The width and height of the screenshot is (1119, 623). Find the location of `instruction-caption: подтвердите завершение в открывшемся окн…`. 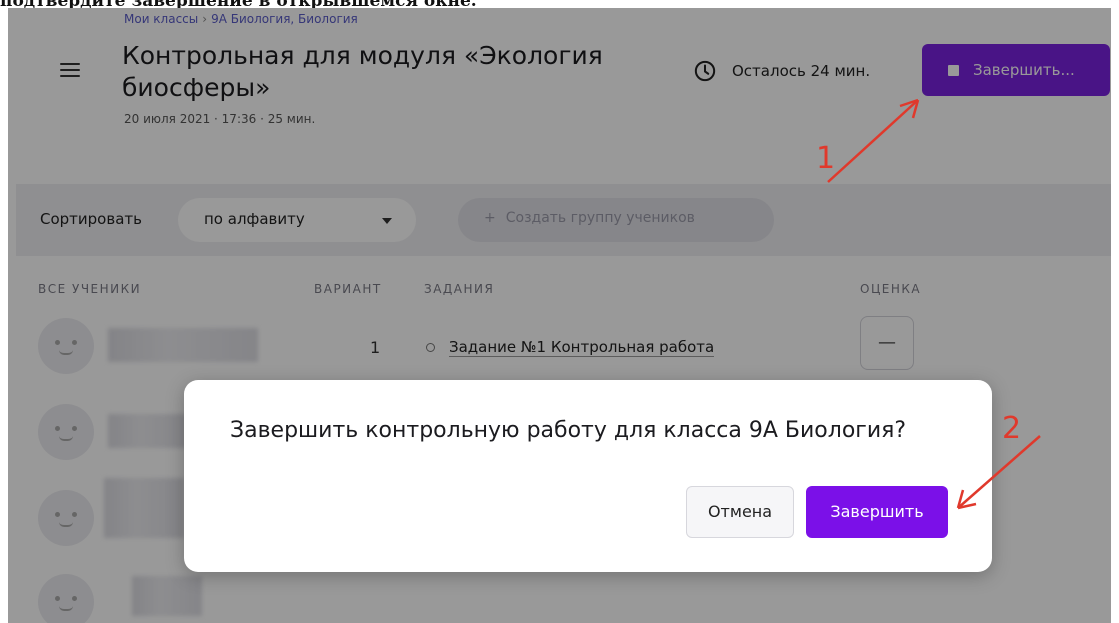

instruction-caption: подтвердите завершение в открывшемся окн… is located at coordinates (559, 4).